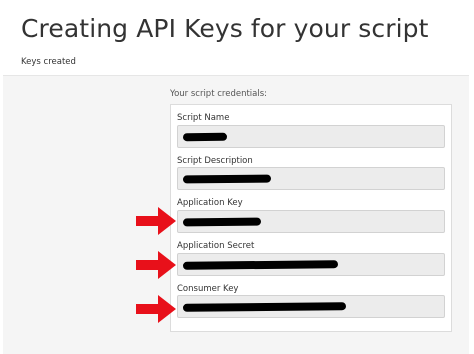  Describe the element at coordinates (48, 62) in the screenshot. I see `status-message: Keys created` at that location.